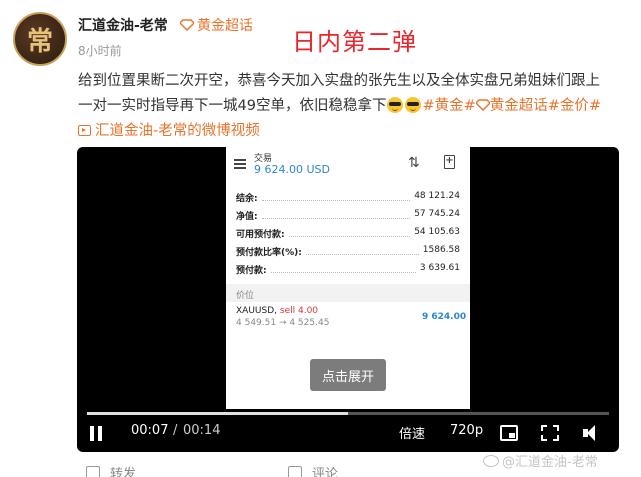 This screenshot has height=477, width=641. I want to click on total-time: 00:14, so click(202, 430).